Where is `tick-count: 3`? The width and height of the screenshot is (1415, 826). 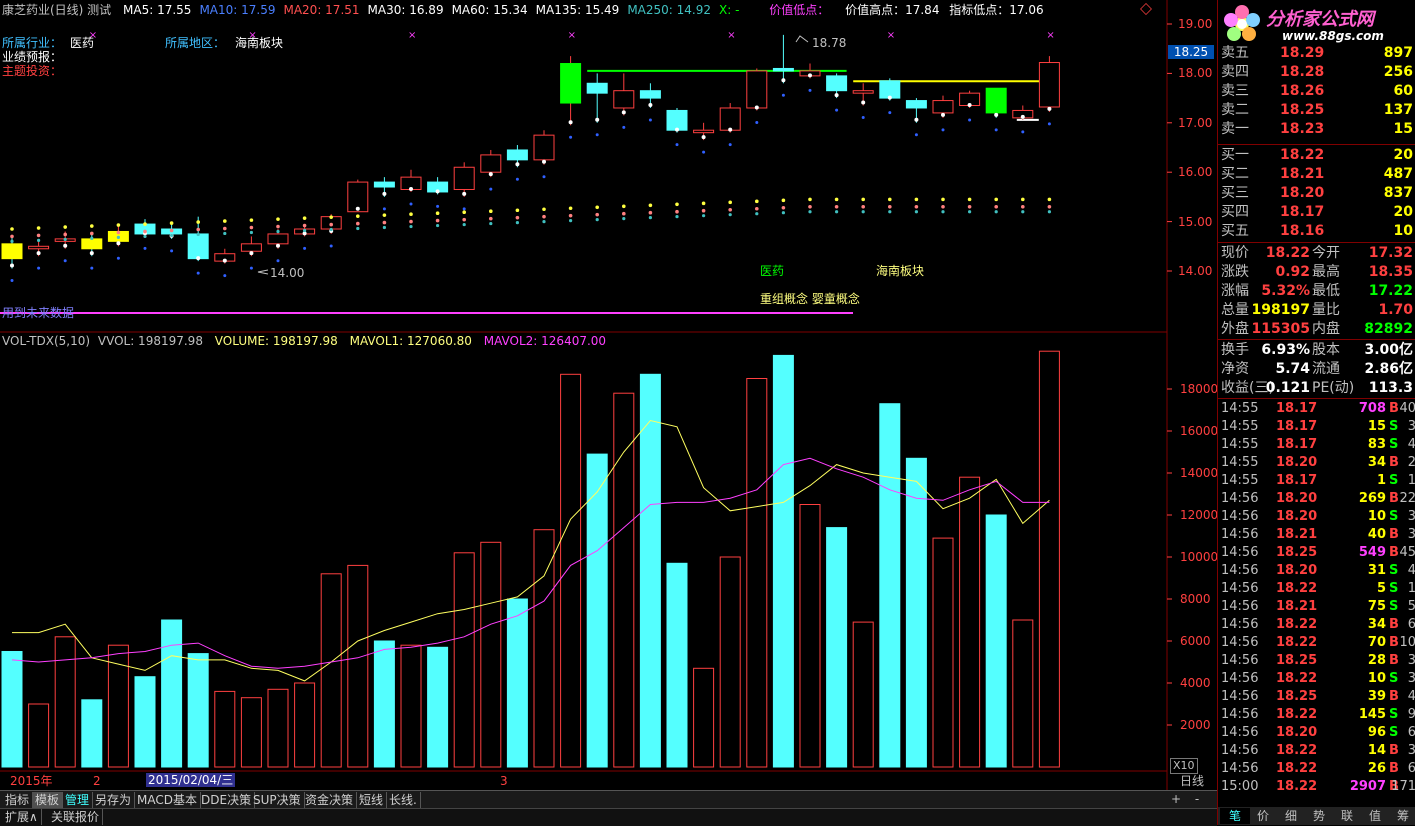
tick-count: 3 is located at coordinates (1411, 516).